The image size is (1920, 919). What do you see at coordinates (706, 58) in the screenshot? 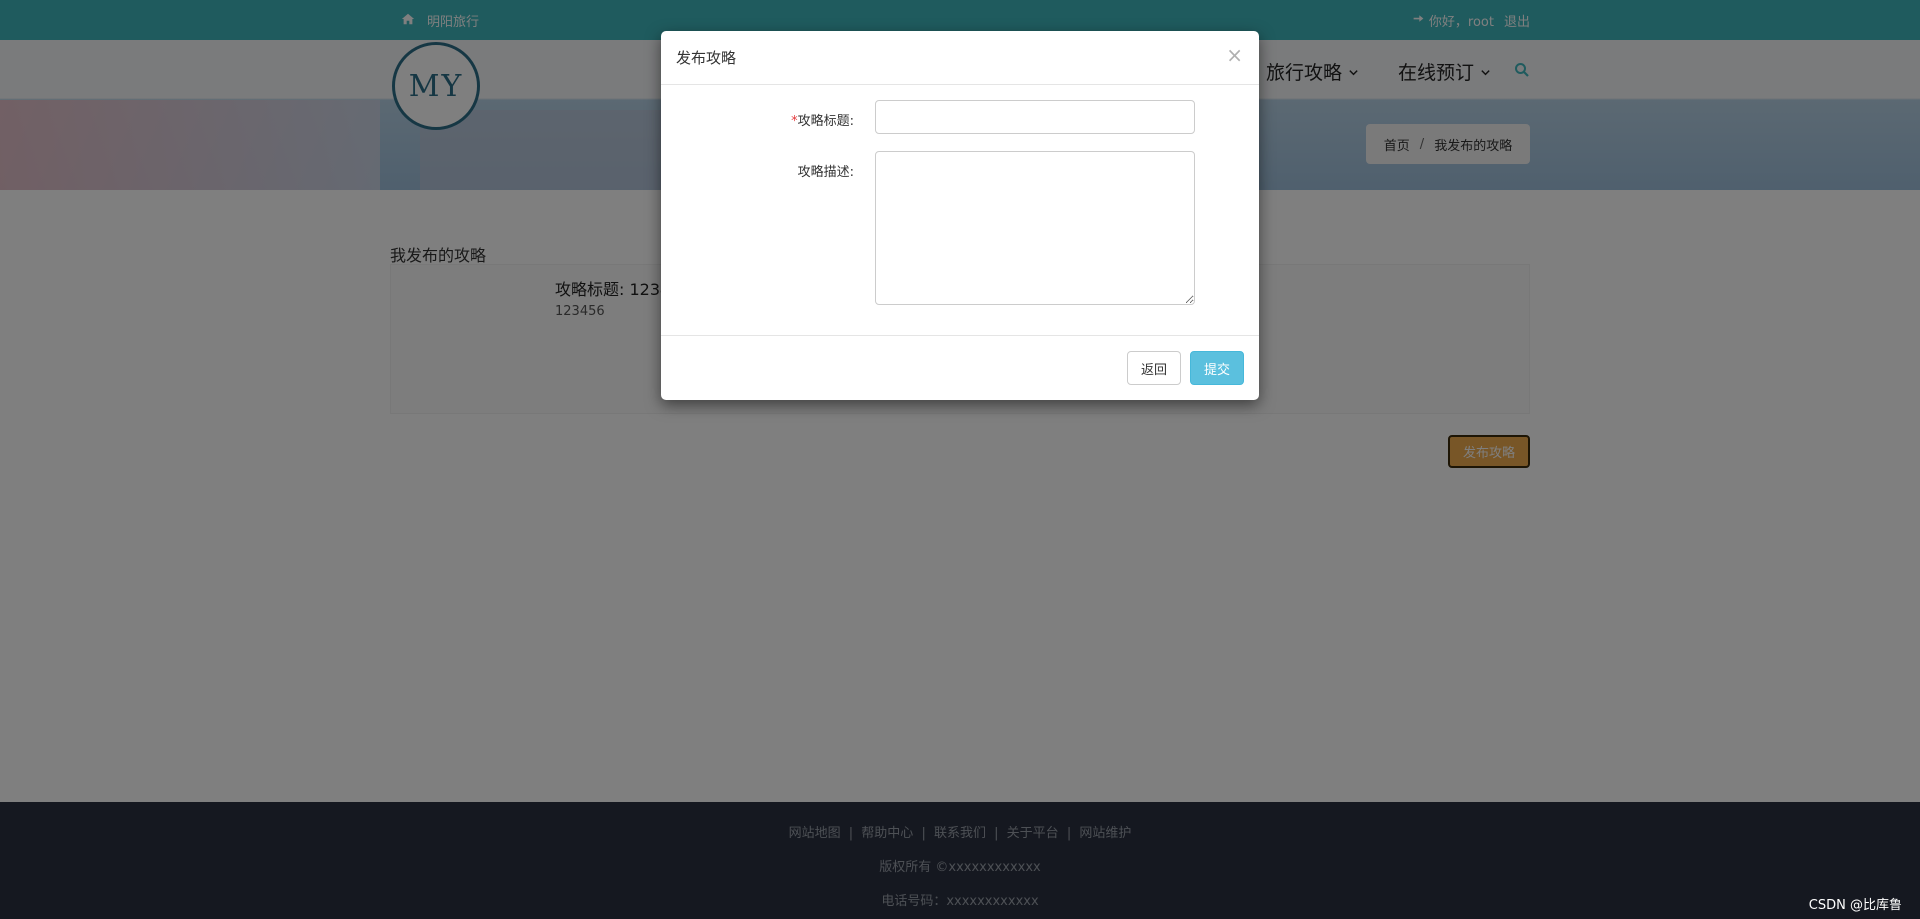
I see `modal-title: 发布攻略` at bounding box center [706, 58].